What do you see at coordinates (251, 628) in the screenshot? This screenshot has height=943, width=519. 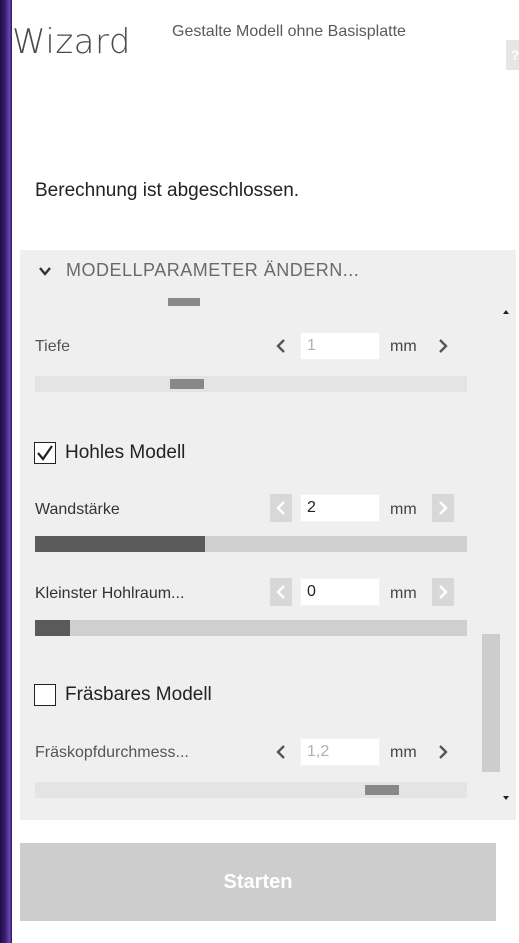 I see `hohlraum-slider` at bounding box center [251, 628].